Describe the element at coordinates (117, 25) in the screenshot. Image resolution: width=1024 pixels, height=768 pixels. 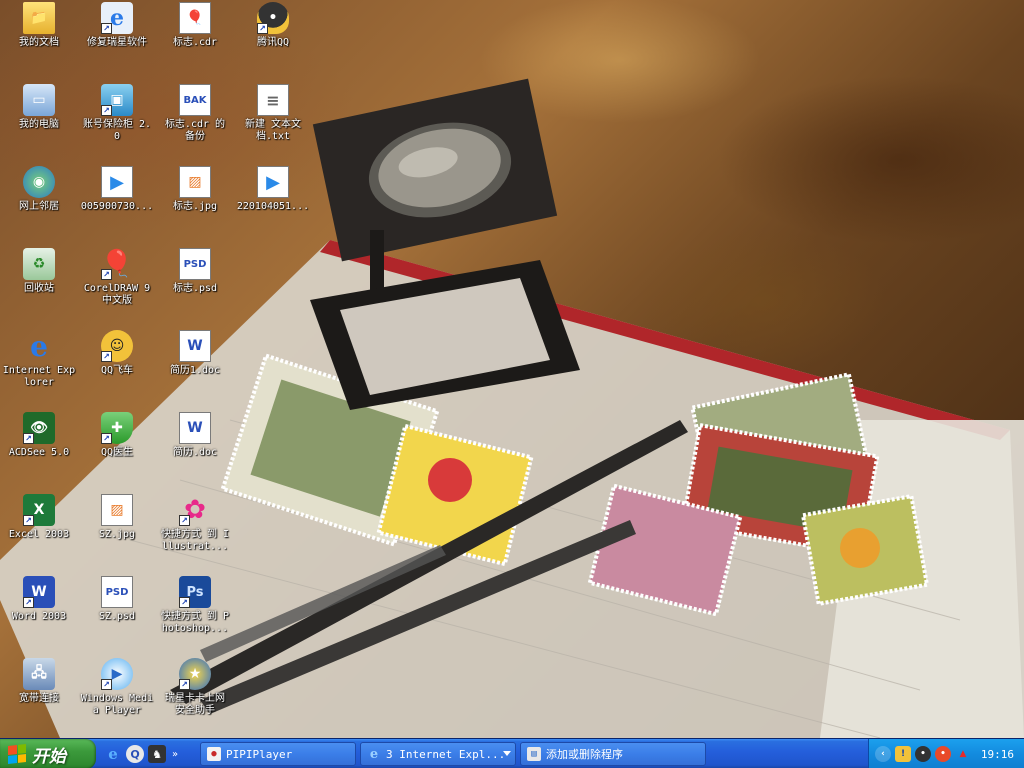
I see `desktop-icon-repair-rising: e ↗ 修复瑞星软件` at that location.